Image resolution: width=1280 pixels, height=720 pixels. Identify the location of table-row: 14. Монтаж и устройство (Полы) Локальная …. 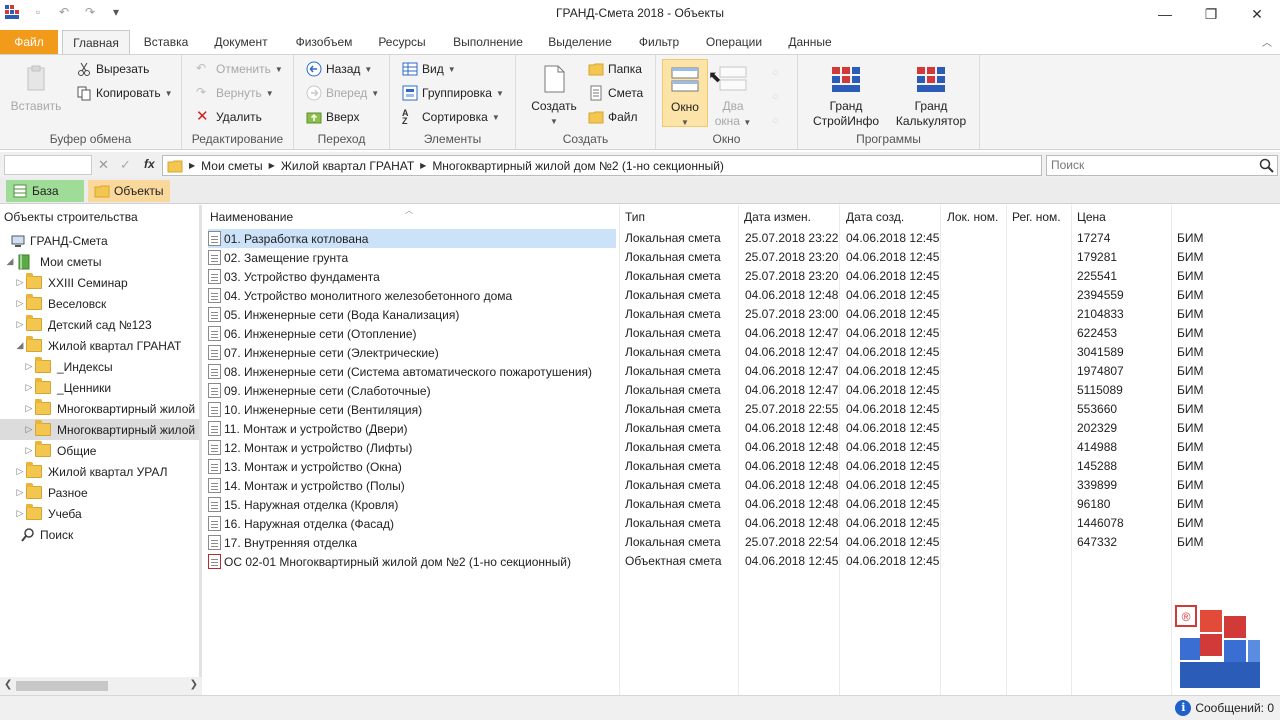
(742, 485).